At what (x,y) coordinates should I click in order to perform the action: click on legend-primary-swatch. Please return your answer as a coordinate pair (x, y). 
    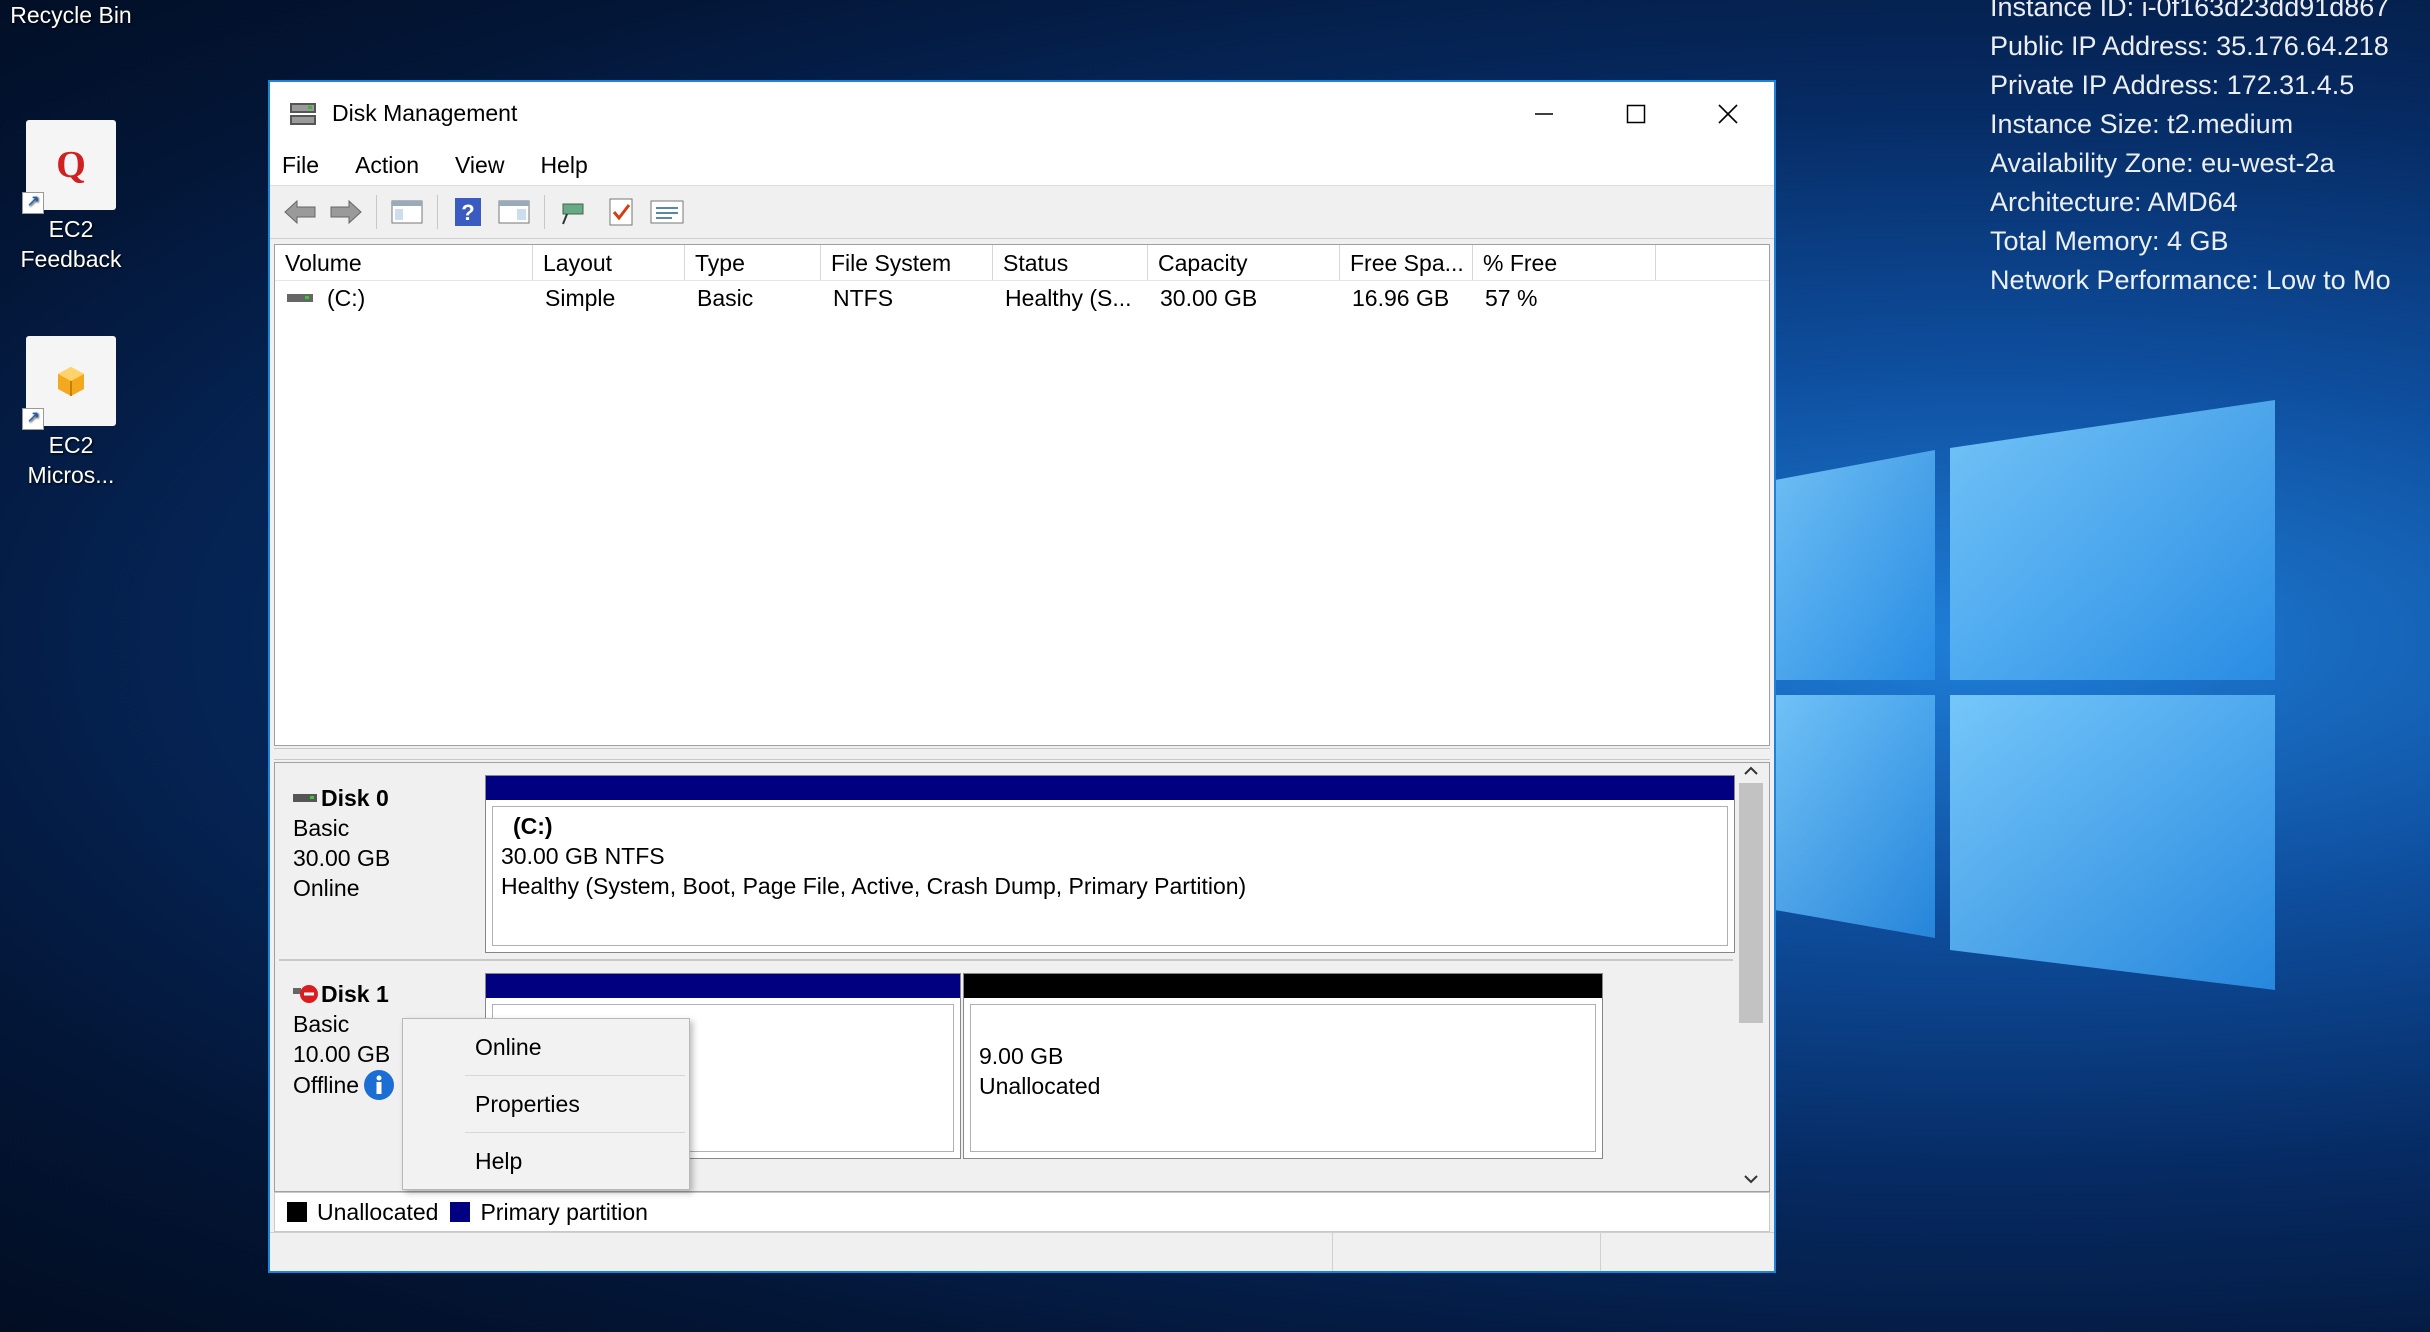
    Looking at the image, I should click on (460, 1212).